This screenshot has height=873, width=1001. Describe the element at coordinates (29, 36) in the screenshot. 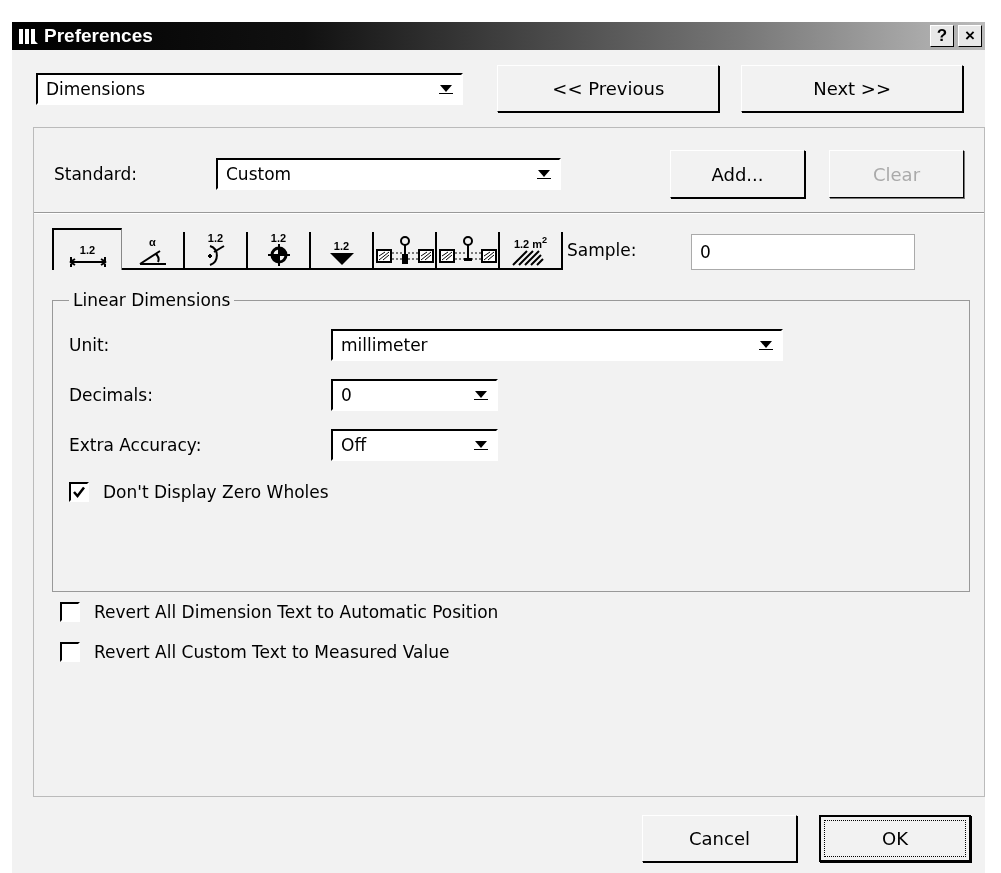

I see `app-logo-icon` at that location.